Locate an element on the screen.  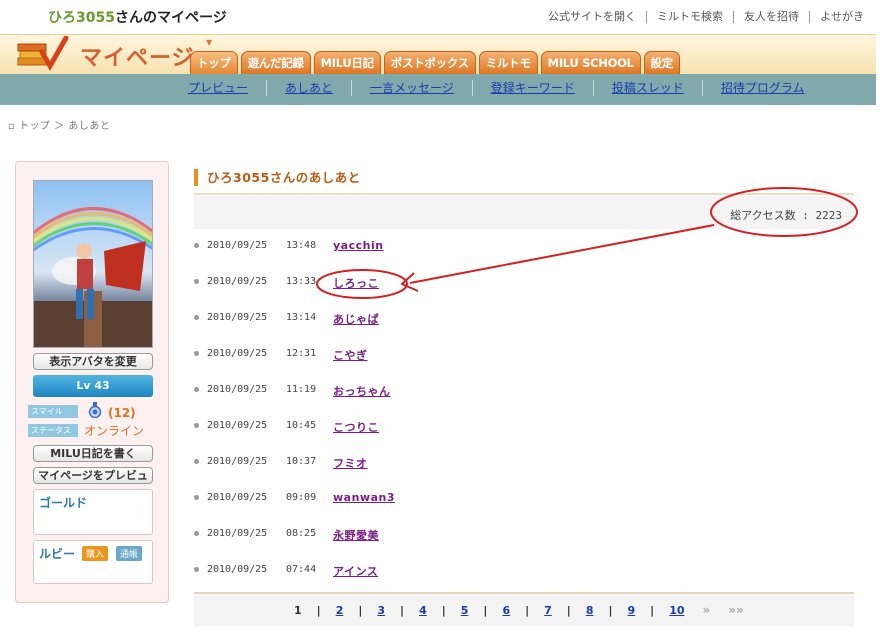
page-title-username: ひろ3055 is located at coordinates (81, 18).